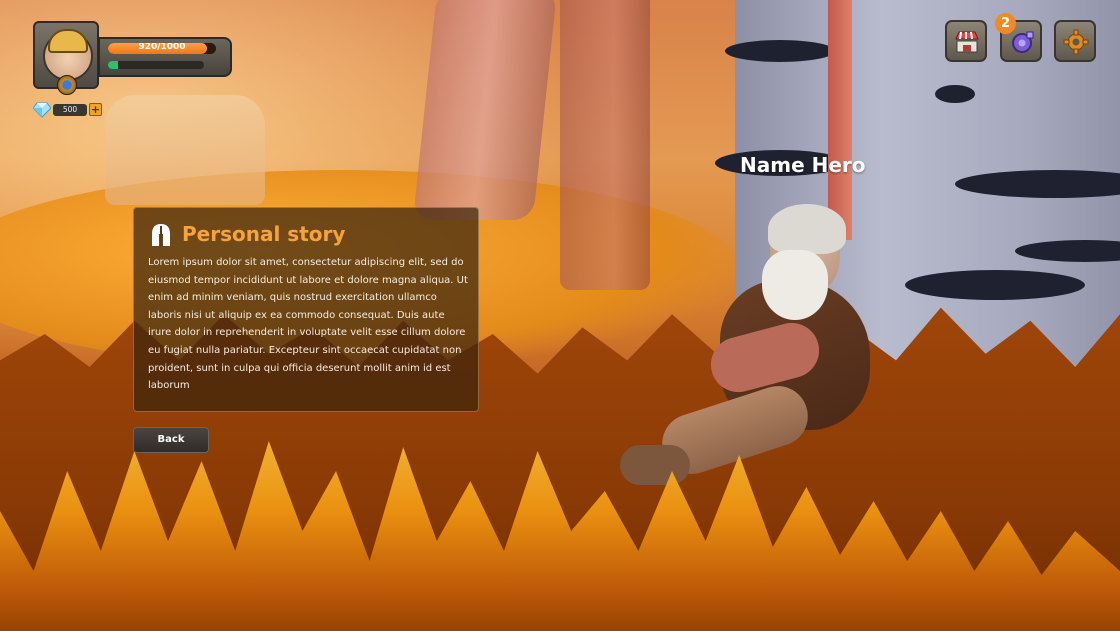 Image resolution: width=1120 pixels, height=631 pixels. Describe the element at coordinates (1023, 42) in the screenshot. I see `cog-badge-icon` at that location.